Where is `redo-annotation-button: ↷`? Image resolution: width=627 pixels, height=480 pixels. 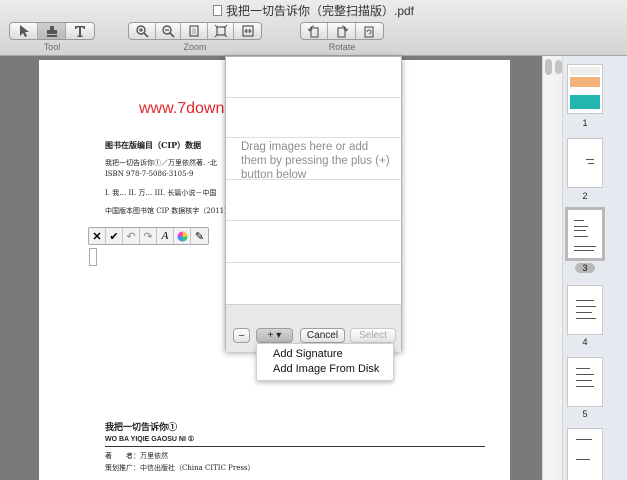 redo-annotation-button: ↷ is located at coordinates (148, 236).